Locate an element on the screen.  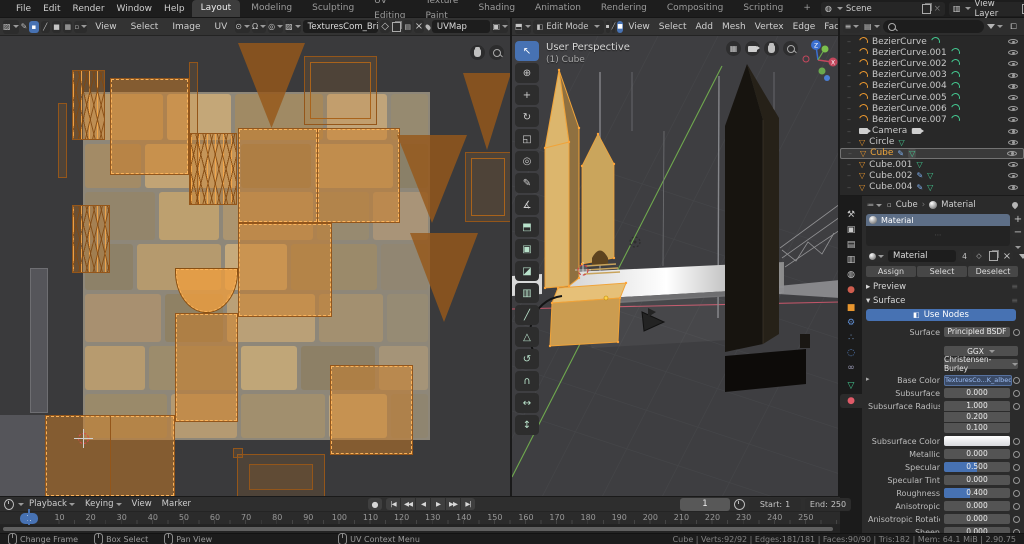
workspace-tab-compositing: Compositing is located at coordinates (695, 8).